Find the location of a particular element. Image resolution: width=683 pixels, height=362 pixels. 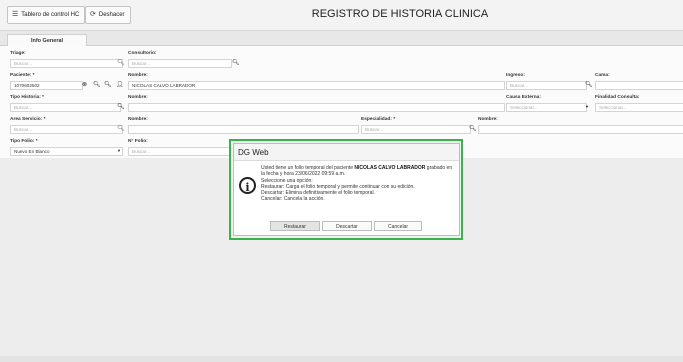

undo-label: Deshacer is located at coordinates (111, 15).